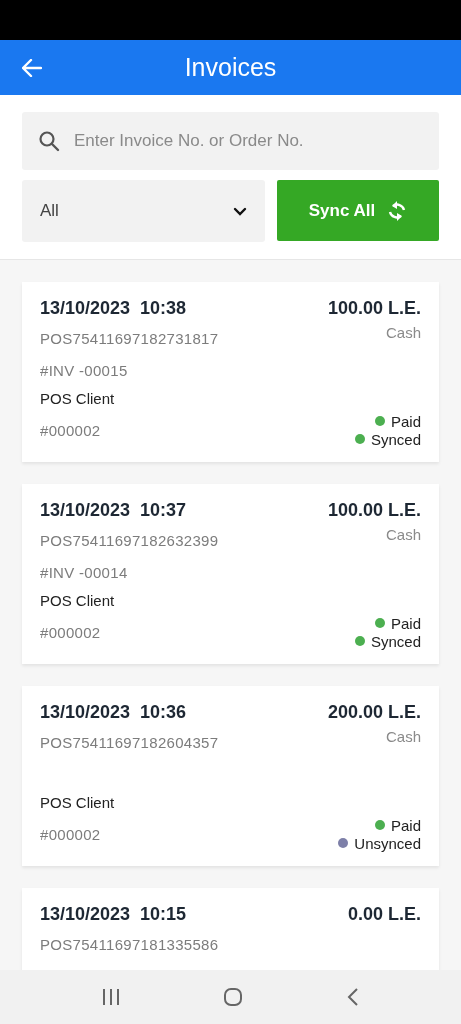 The width and height of the screenshot is (461, 1024). I want to click on recent-apps-icon, so click(110, 997).